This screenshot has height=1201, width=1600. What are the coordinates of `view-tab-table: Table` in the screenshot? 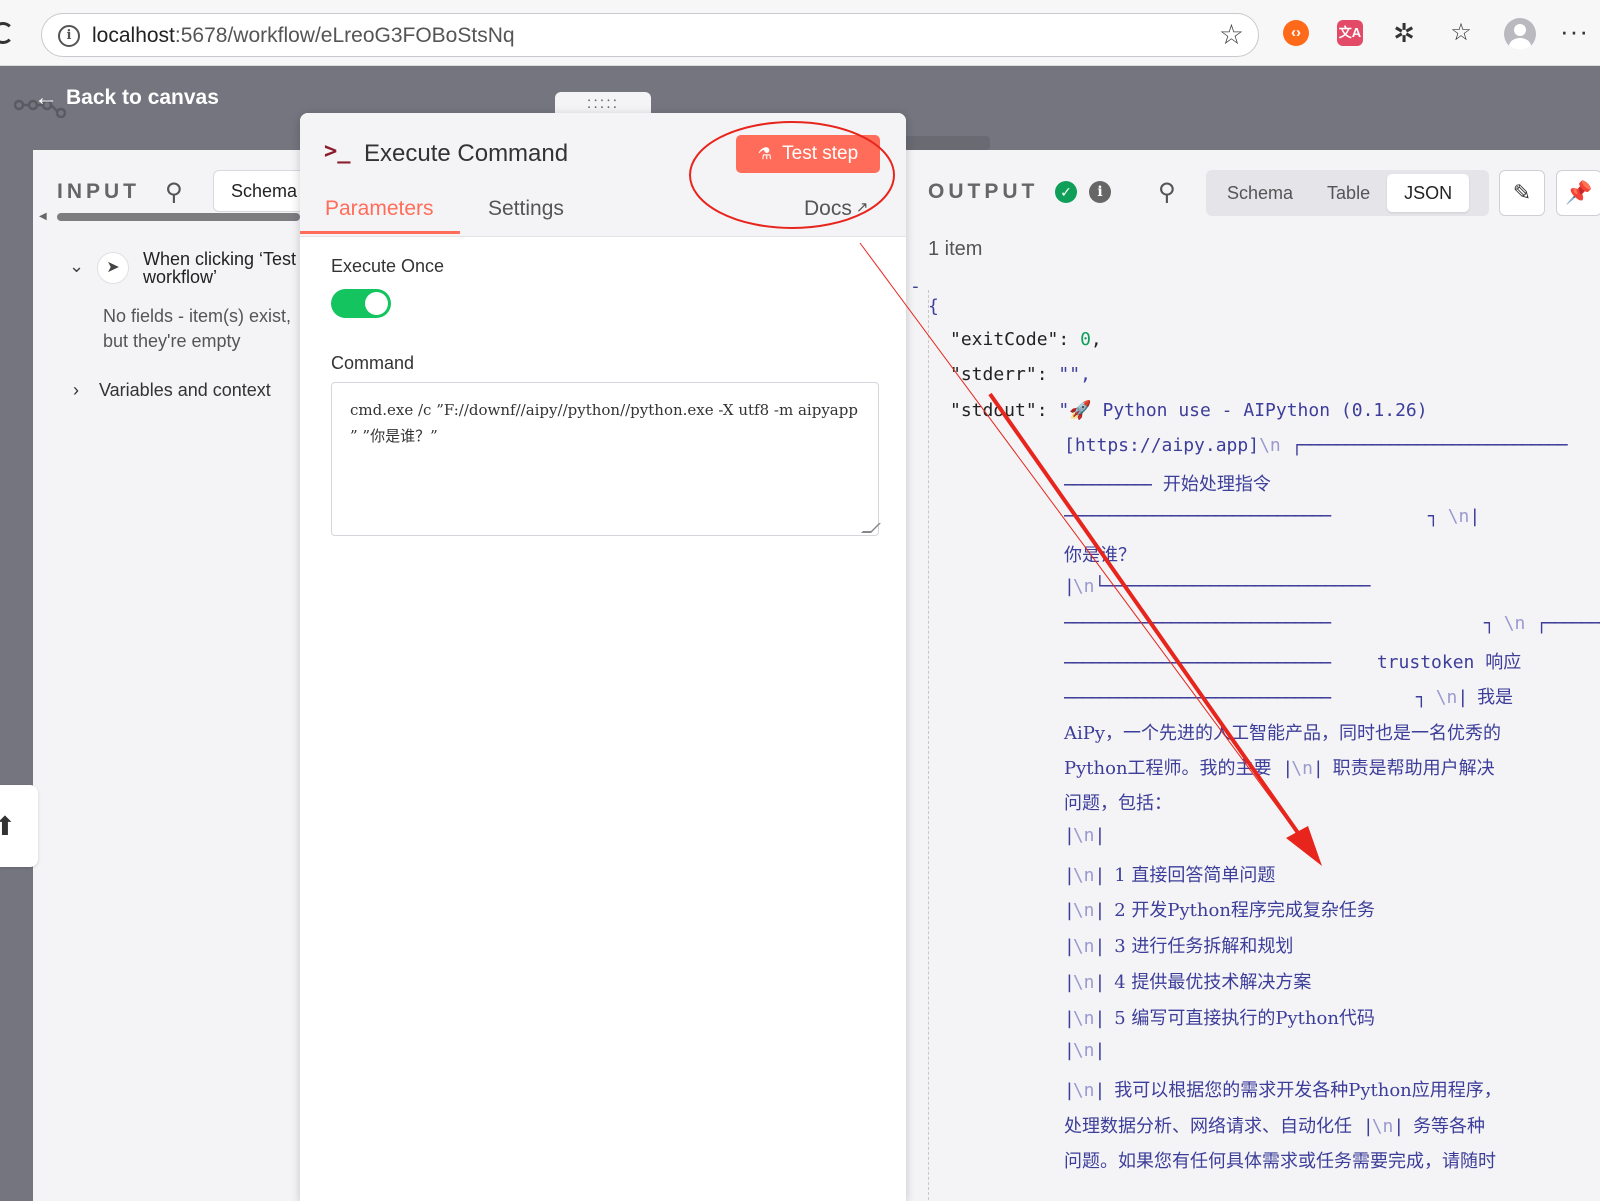 It's located at (1348, 193).